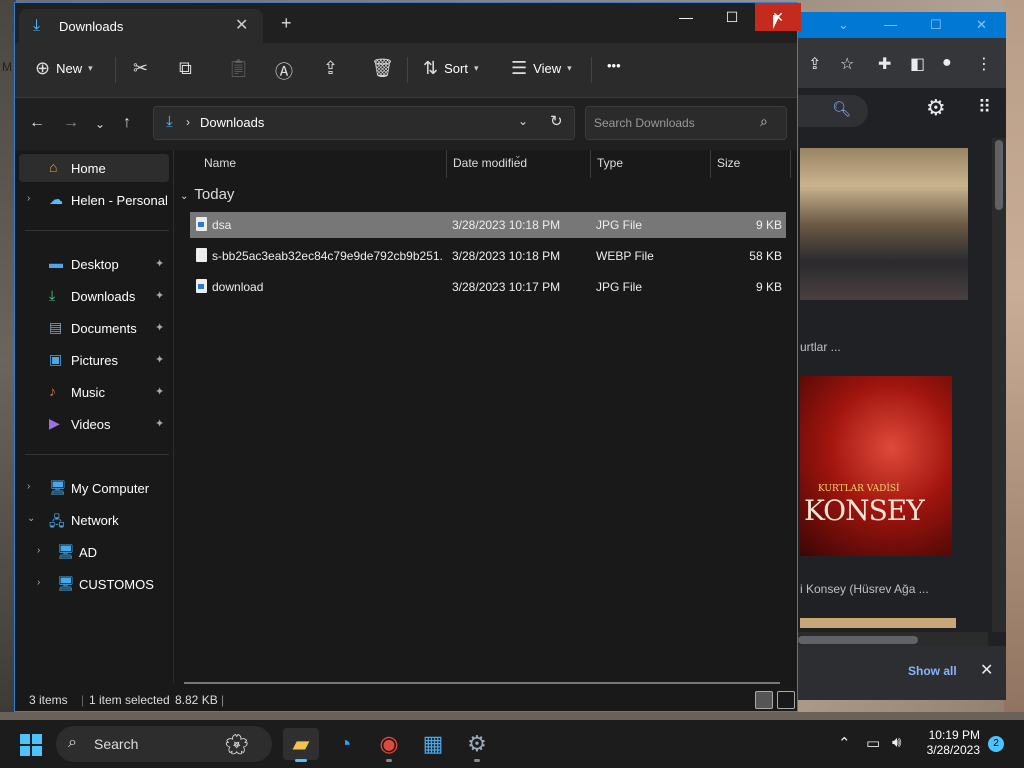 This screenshot has width=1024, height=768. I want to click on sidebar-item-documents: ▤ Documents ✦, so click(94, 328).